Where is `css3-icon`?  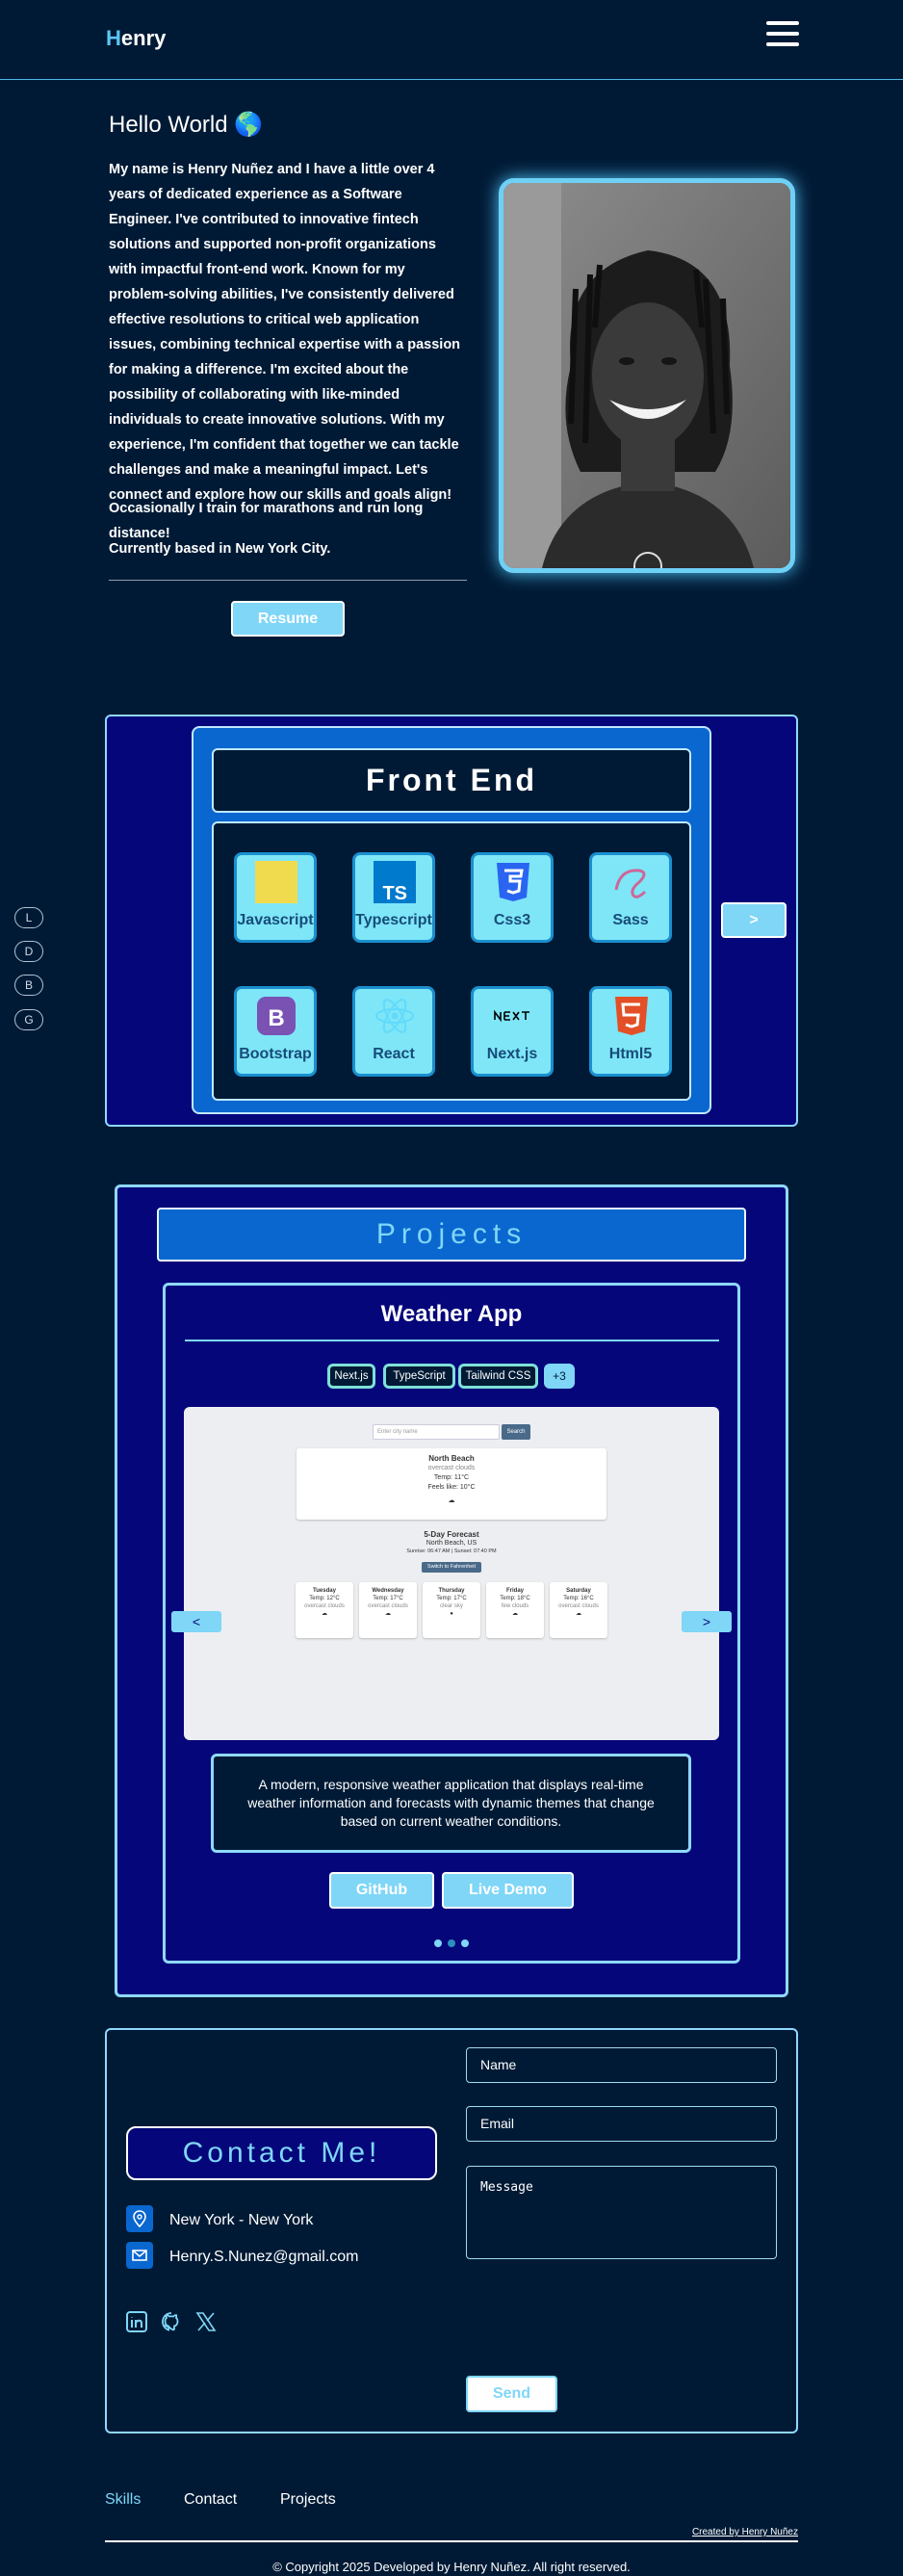 css3-icon is located at coordinates (513, 882).